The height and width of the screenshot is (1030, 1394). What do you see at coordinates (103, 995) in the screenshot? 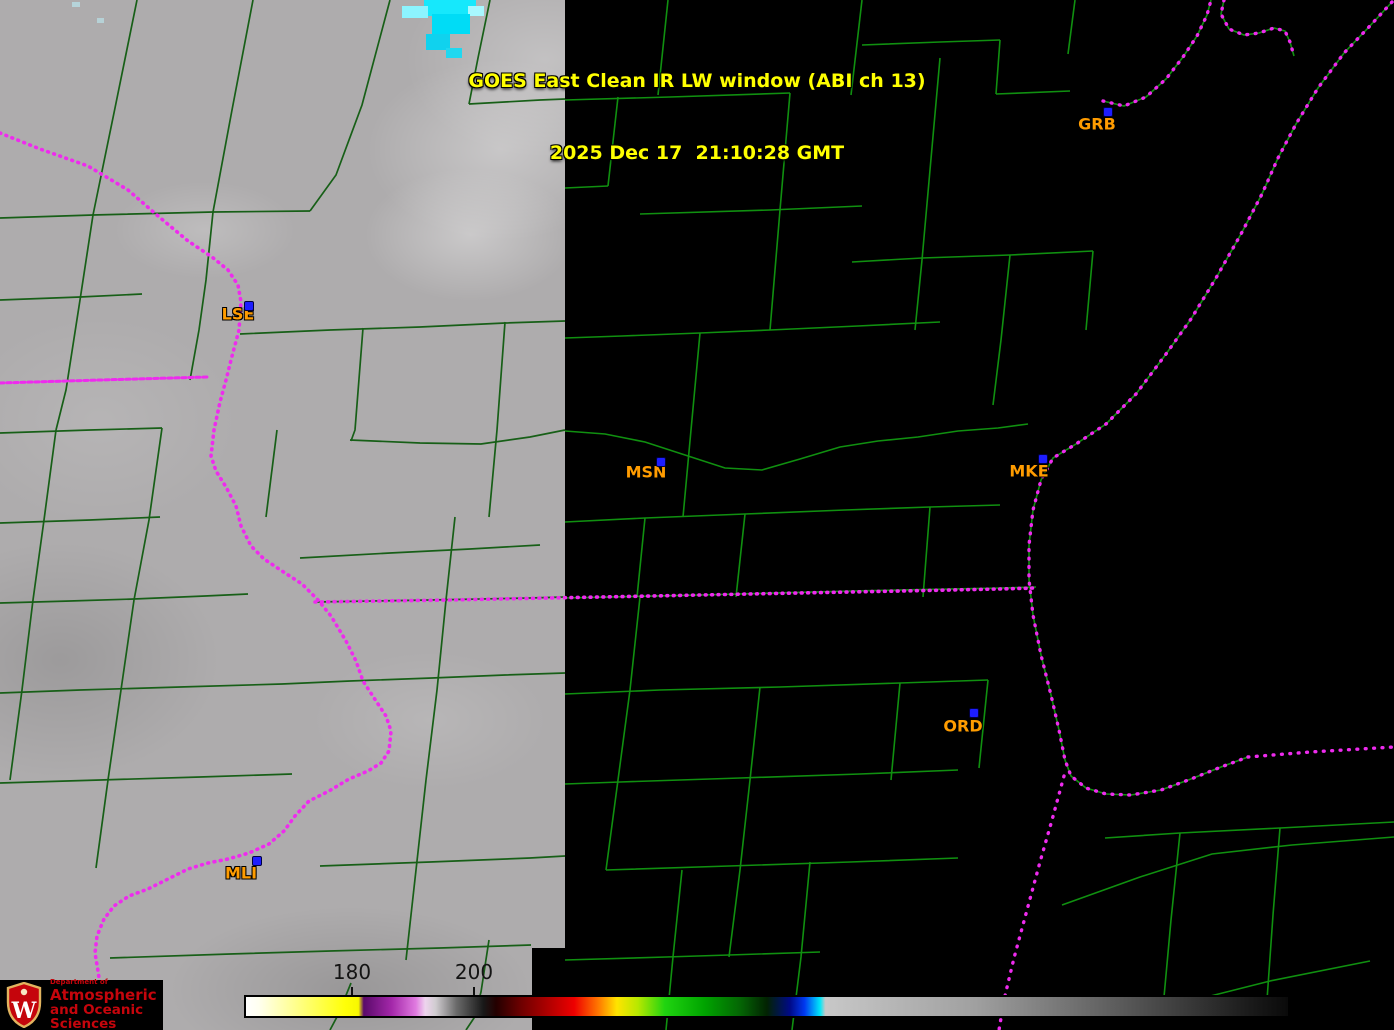
I see `logo-name-line1: Atmospheric` at bounding box center [103, 995].